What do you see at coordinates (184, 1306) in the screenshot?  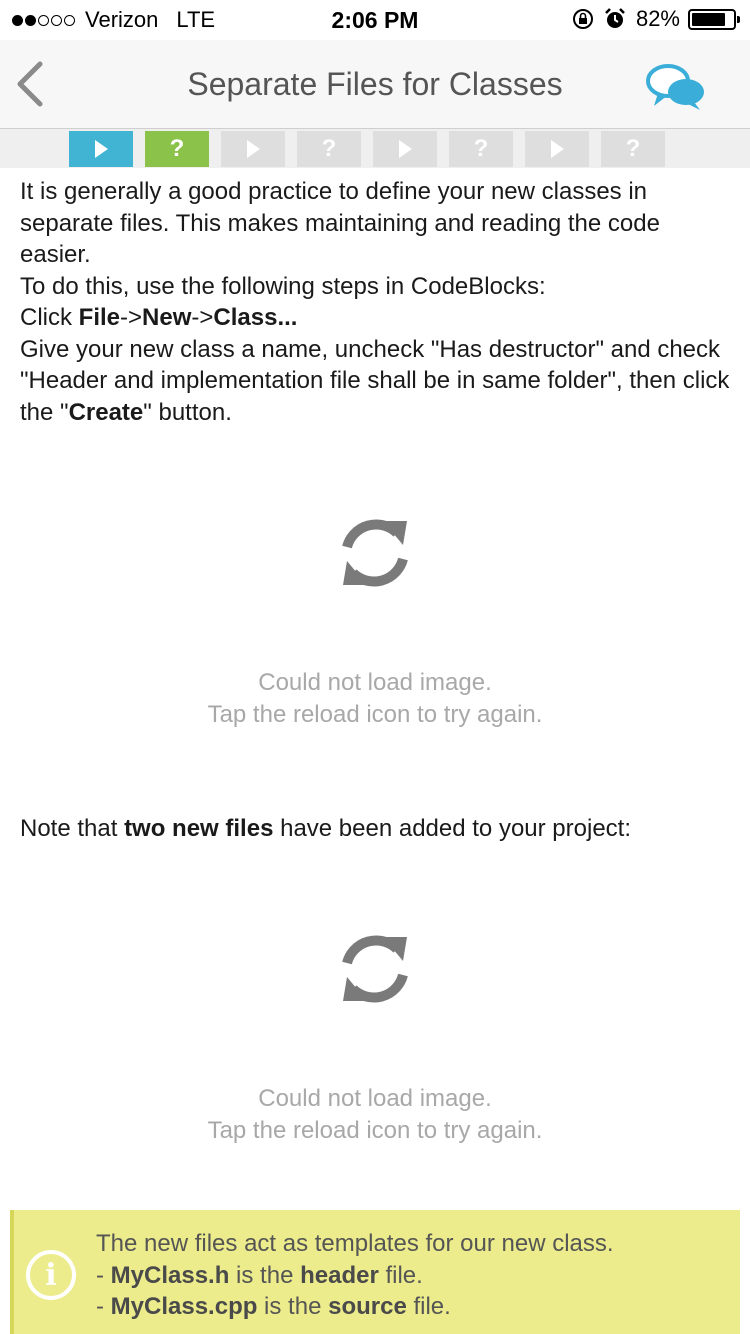 I see `source-file-name: MyClass.cpp` at bounding box center [184, 1306].